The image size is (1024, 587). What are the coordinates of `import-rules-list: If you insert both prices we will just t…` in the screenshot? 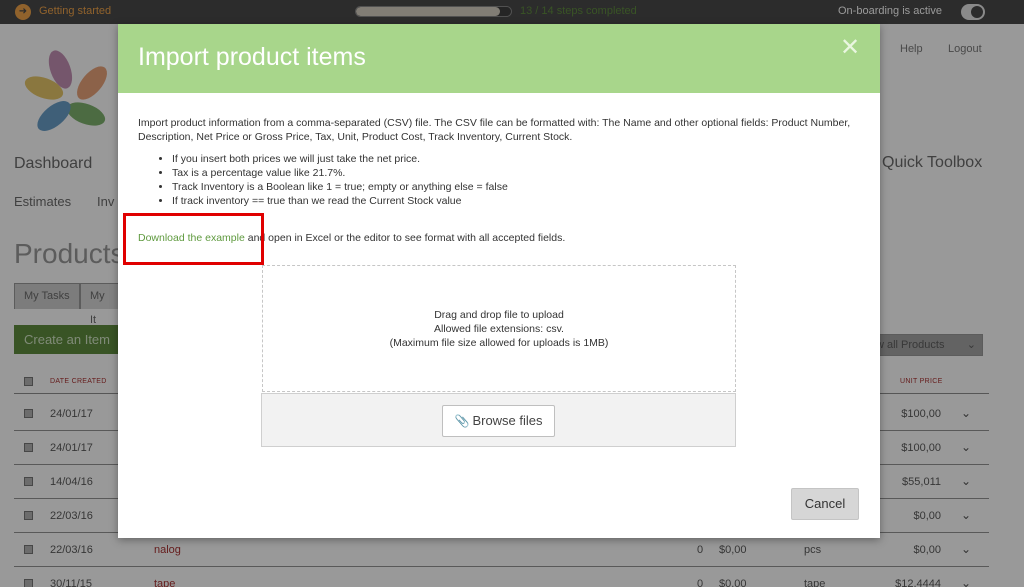 It's located at (512, 180).